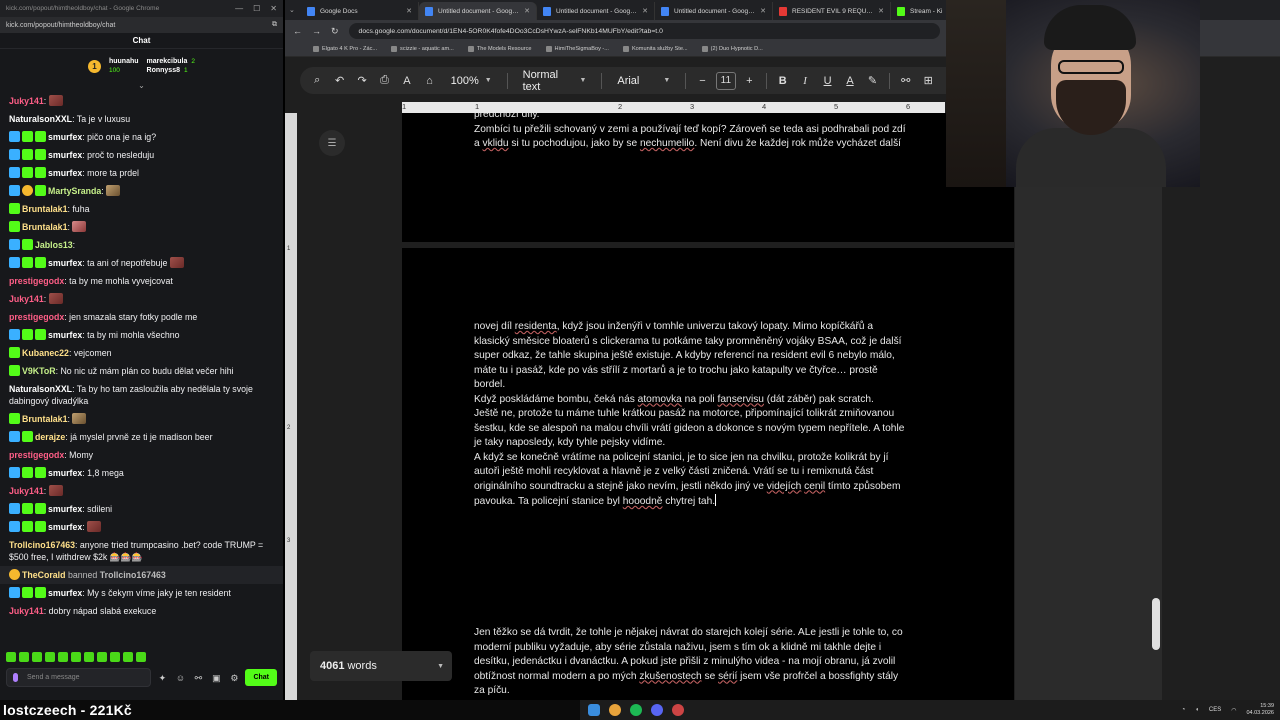 Image resolution: width=1280 pixels, height=720 pixels. I want to click on forward-icon: →, so click(316, 31).